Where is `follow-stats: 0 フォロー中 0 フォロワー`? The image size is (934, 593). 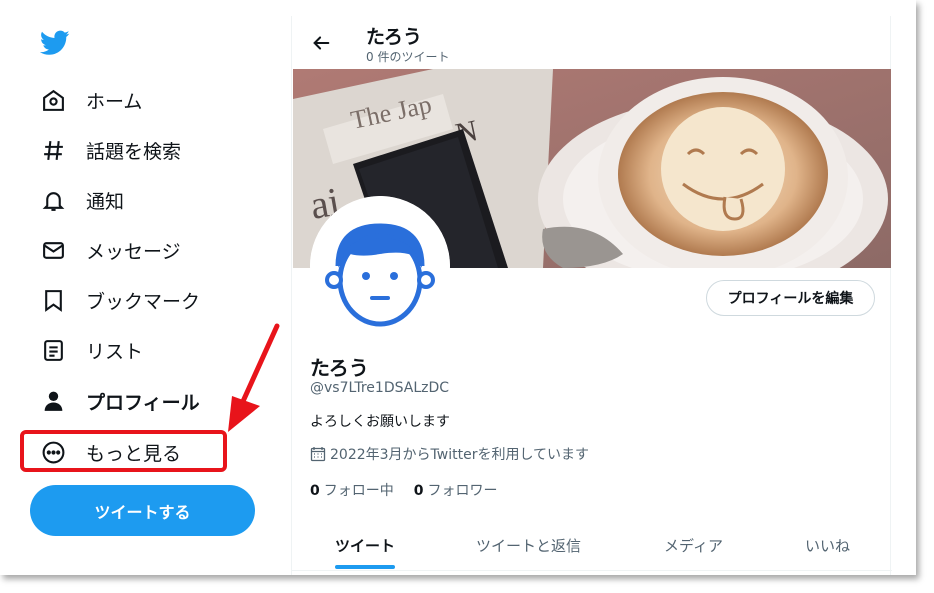
follow-stats: 0 フォロー中 0 フォロワー is located at coordinates (404, 490).